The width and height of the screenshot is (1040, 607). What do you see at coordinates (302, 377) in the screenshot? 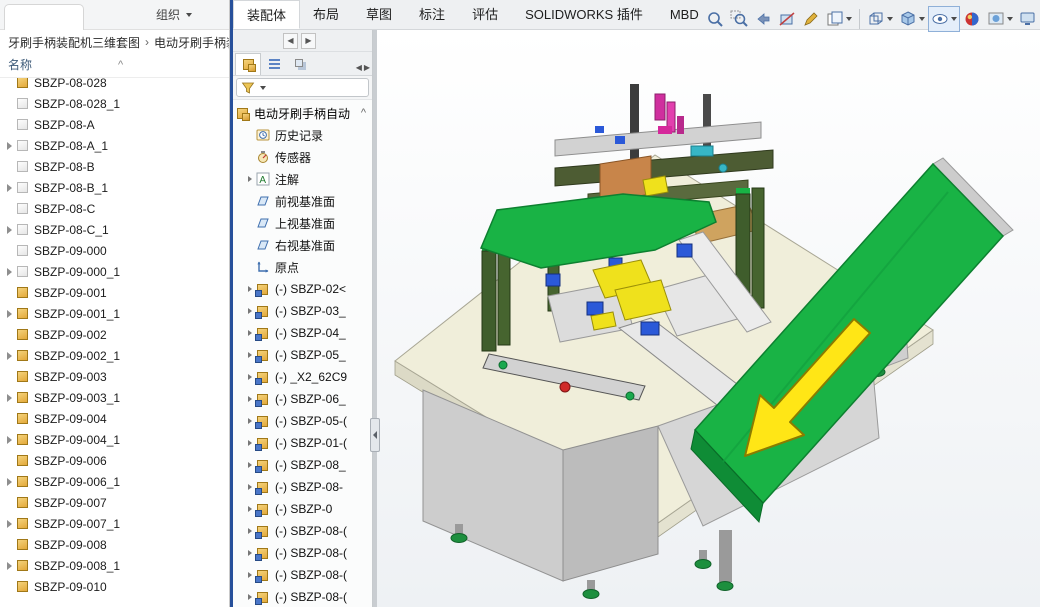
I see `feature-tree-component: (-) _X2_62C9` at bounding box center [302, 377].